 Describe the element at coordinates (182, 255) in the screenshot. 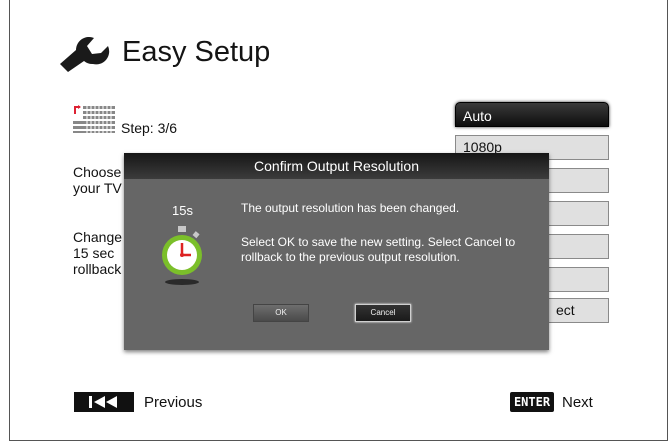

I see `stopwatch-icon` at that location.